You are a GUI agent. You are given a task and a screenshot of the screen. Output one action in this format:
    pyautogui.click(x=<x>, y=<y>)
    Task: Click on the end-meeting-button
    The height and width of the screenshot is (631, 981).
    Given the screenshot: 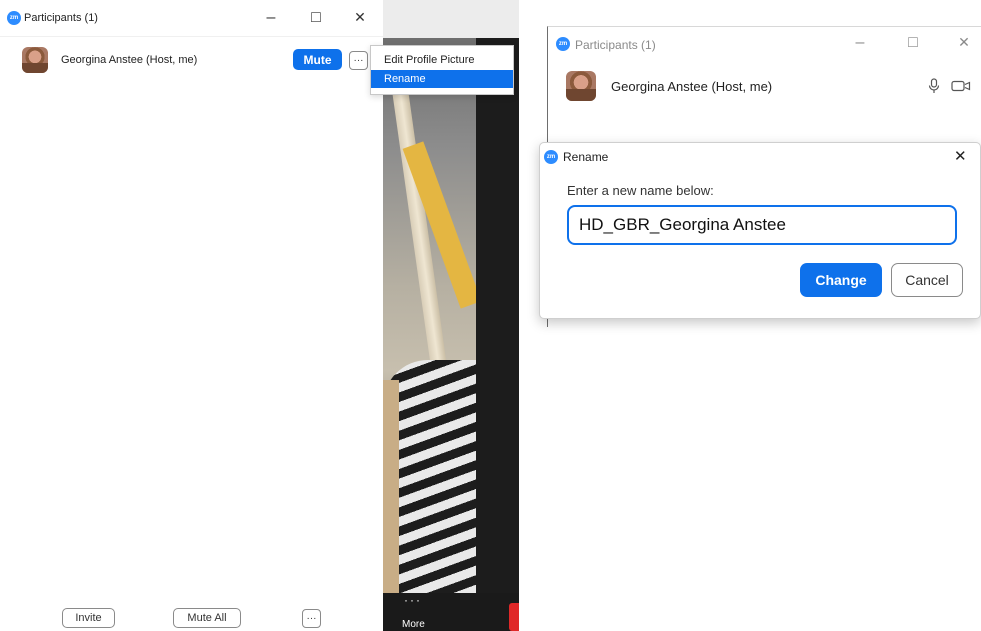 What is the action you would take?
    pyautogui.click(x=514, y=617)
    